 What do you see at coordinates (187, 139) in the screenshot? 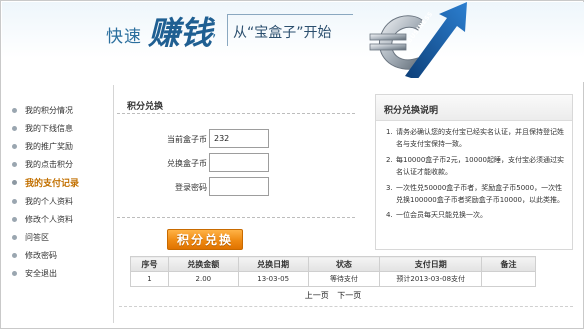
I see `current-coins-label: 当前盒子币` at bounding box center [187, 139].